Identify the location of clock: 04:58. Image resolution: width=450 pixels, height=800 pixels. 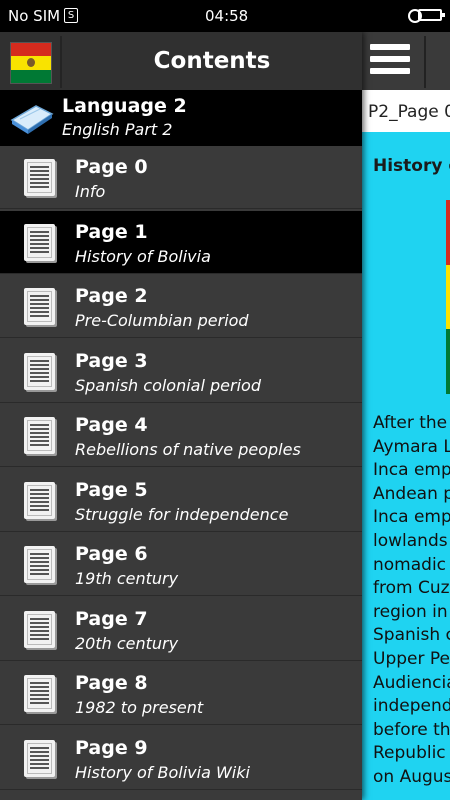
(227, 16).